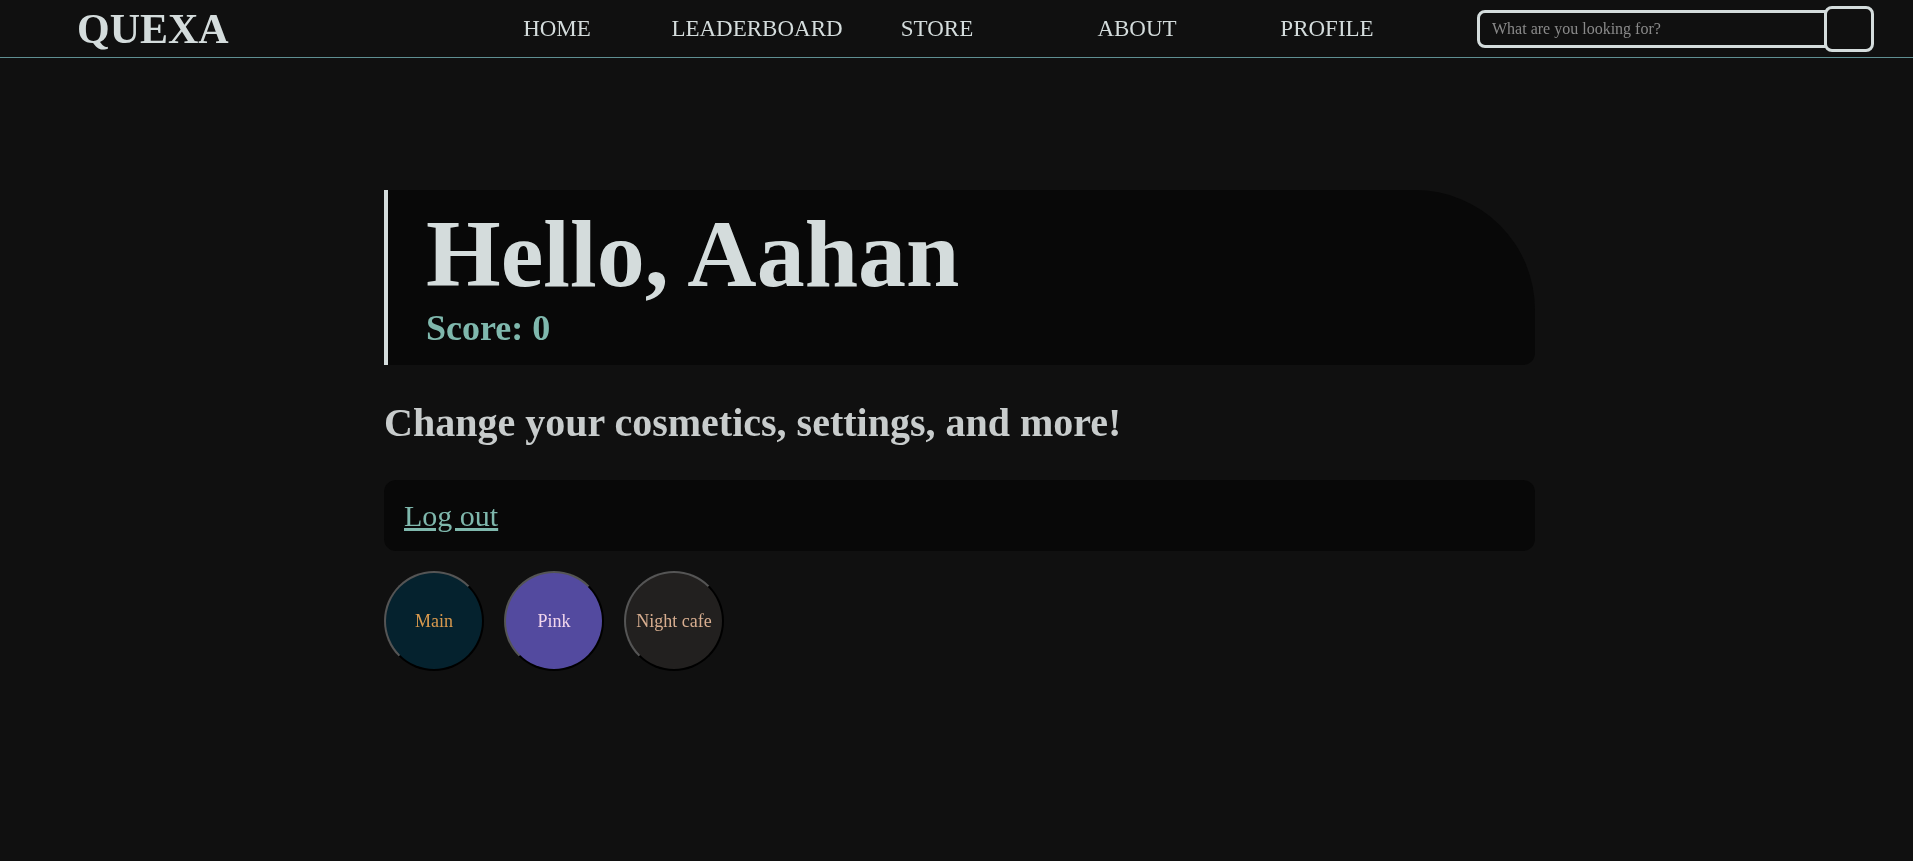 Image resolution: width=1913 pixels, height=861 pixels. What do you see at coordinates (451, 515) in the screenshot?
I see `logout-link: Log out` at bounding box center [451, 515].